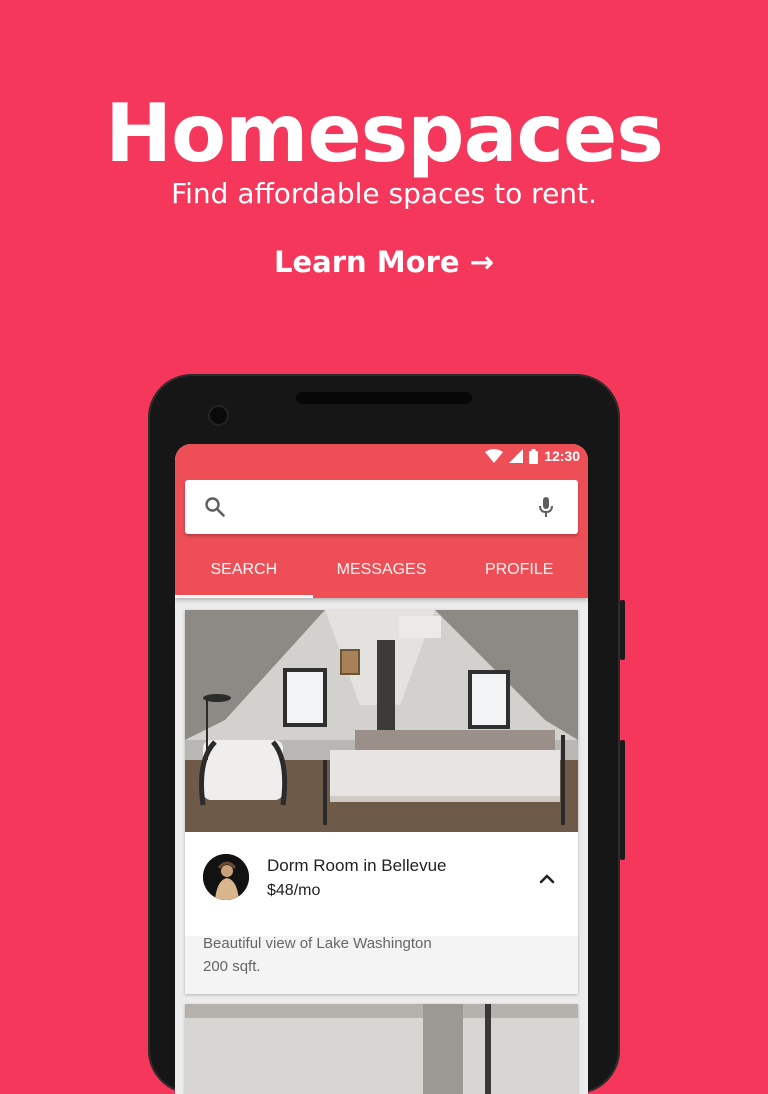 The image size is (768, 1094). I want to click on mic-icon, so click(546, 507).